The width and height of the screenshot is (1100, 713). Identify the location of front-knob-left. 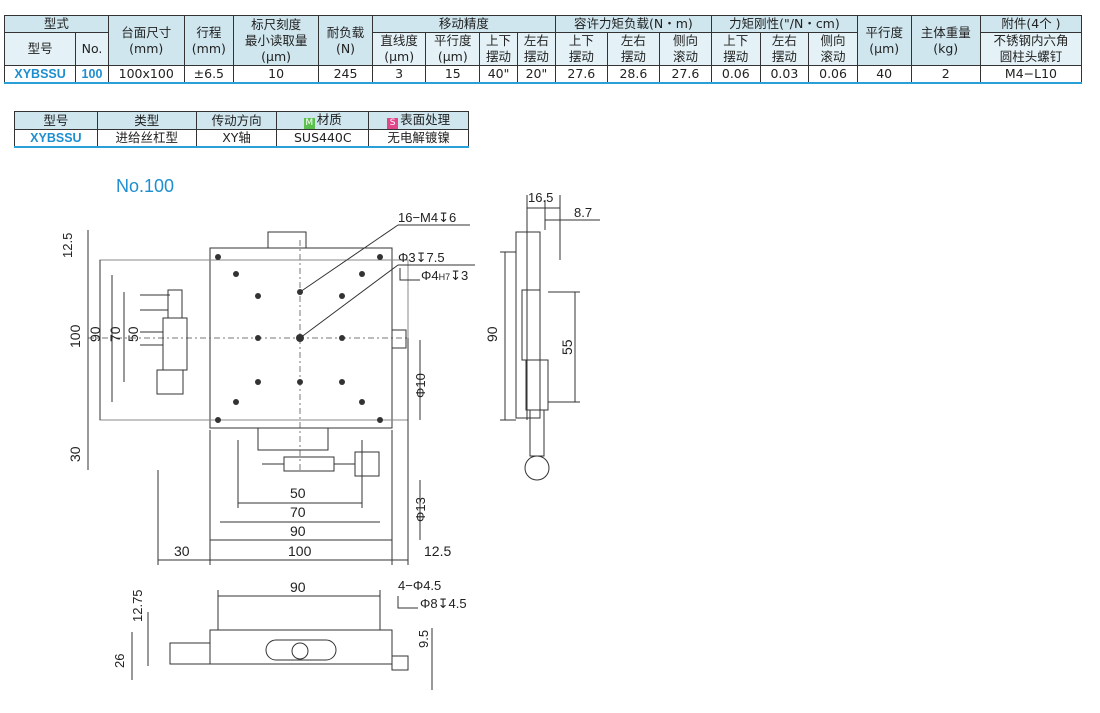
(190, 653).